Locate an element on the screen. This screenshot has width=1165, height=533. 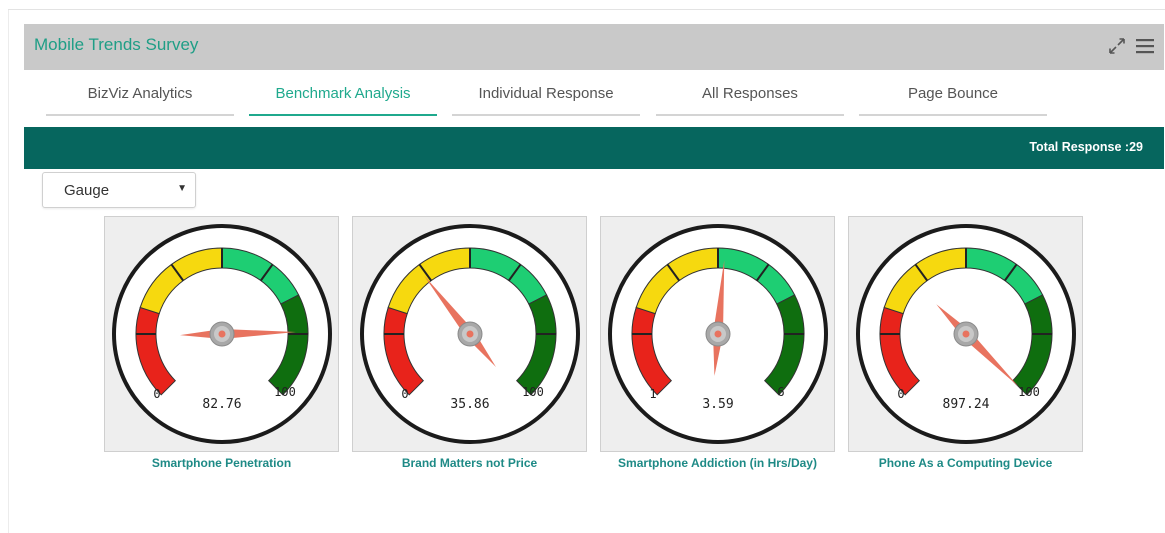
left-divider is located at coordinates (8, 271).